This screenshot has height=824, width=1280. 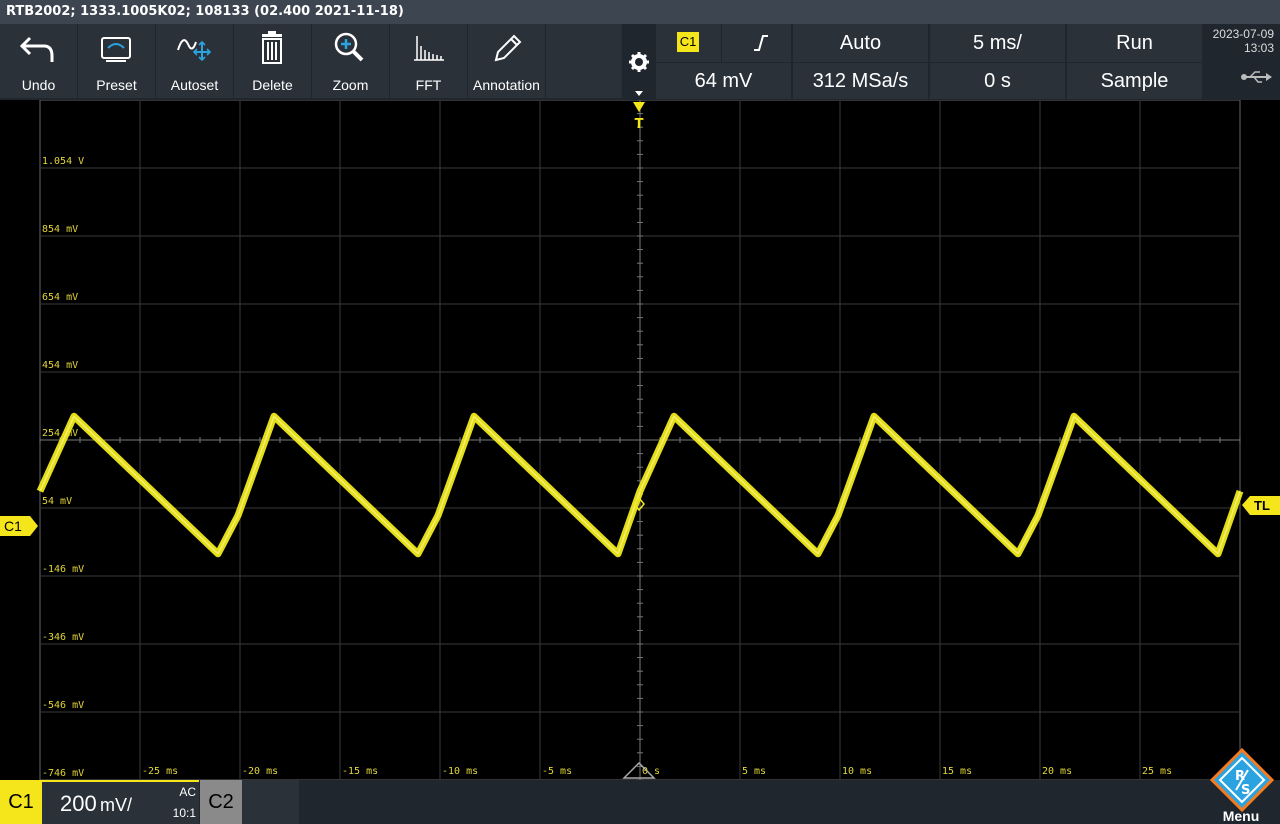 I want to click on annotation-button: Annotation, so click(x=506, y=61).